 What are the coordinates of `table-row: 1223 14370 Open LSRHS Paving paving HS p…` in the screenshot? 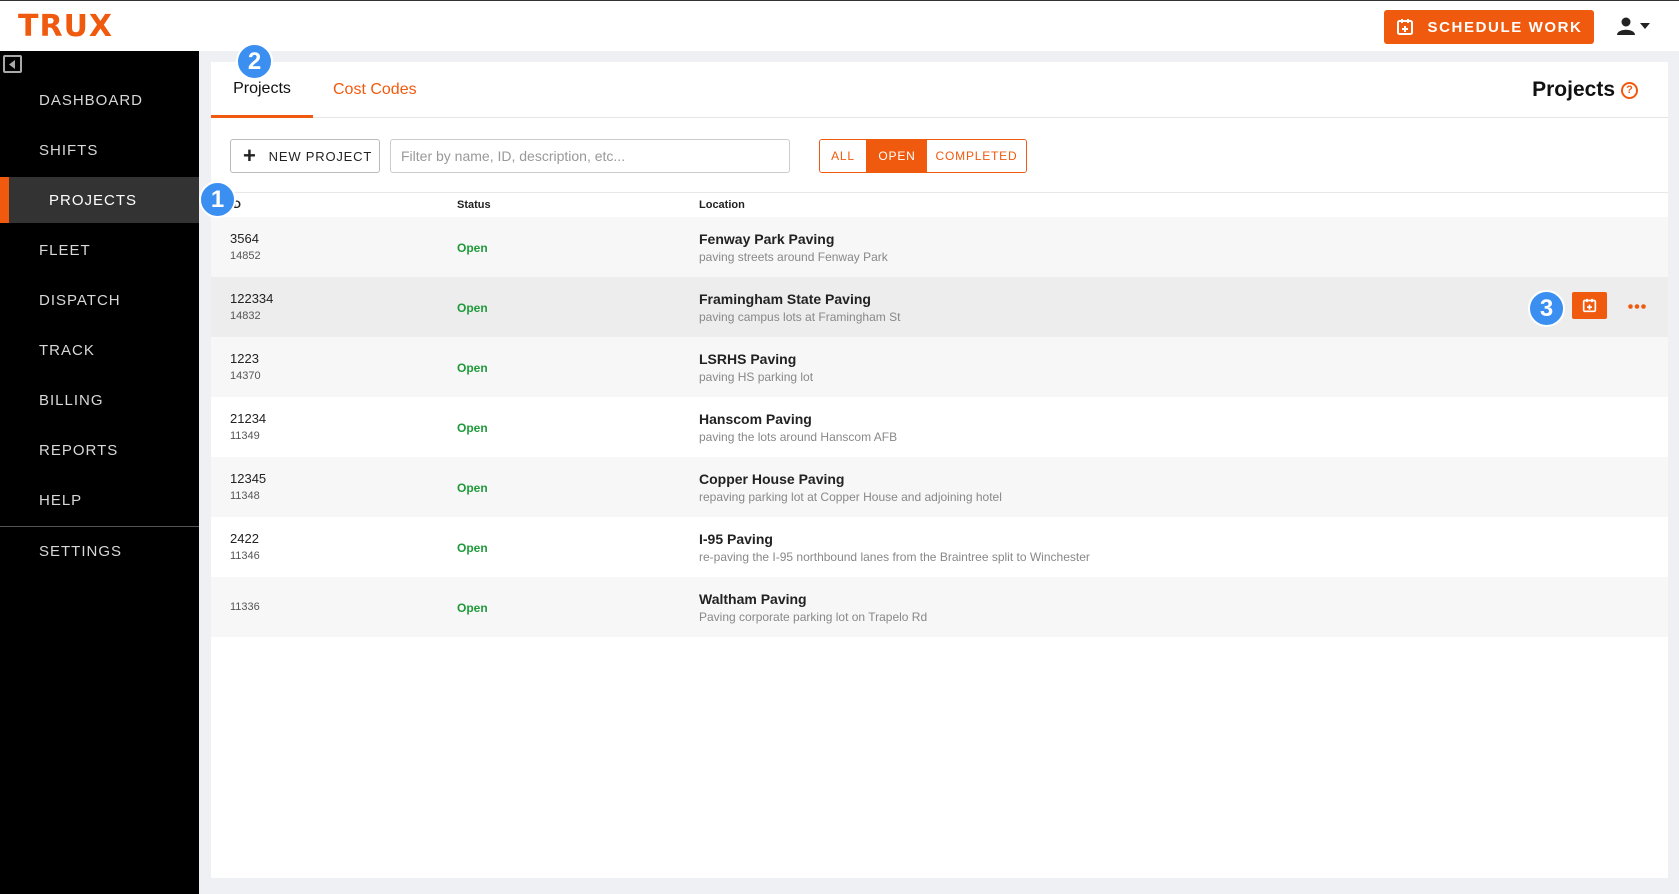 It's located at (939, 367).